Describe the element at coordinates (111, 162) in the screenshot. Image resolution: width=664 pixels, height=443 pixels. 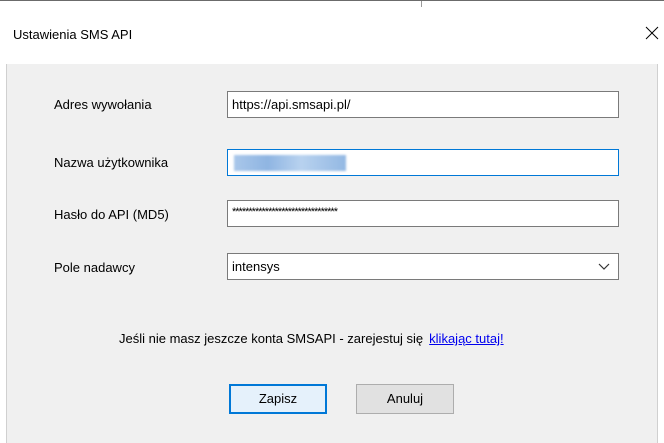
I see `username-label: Nazwa użytkownika` at that location.